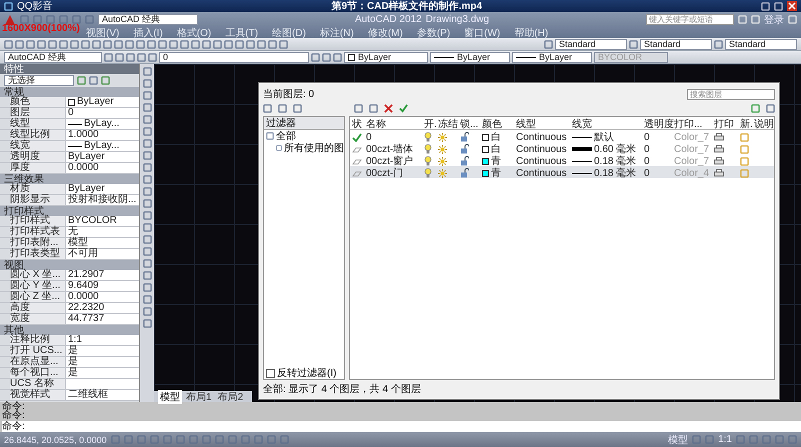 This screenshot has width=801, height=447. Describe the element at coordinates (433, 33) in the screenshot. I see `menu-item: 参数(P)` at that location.